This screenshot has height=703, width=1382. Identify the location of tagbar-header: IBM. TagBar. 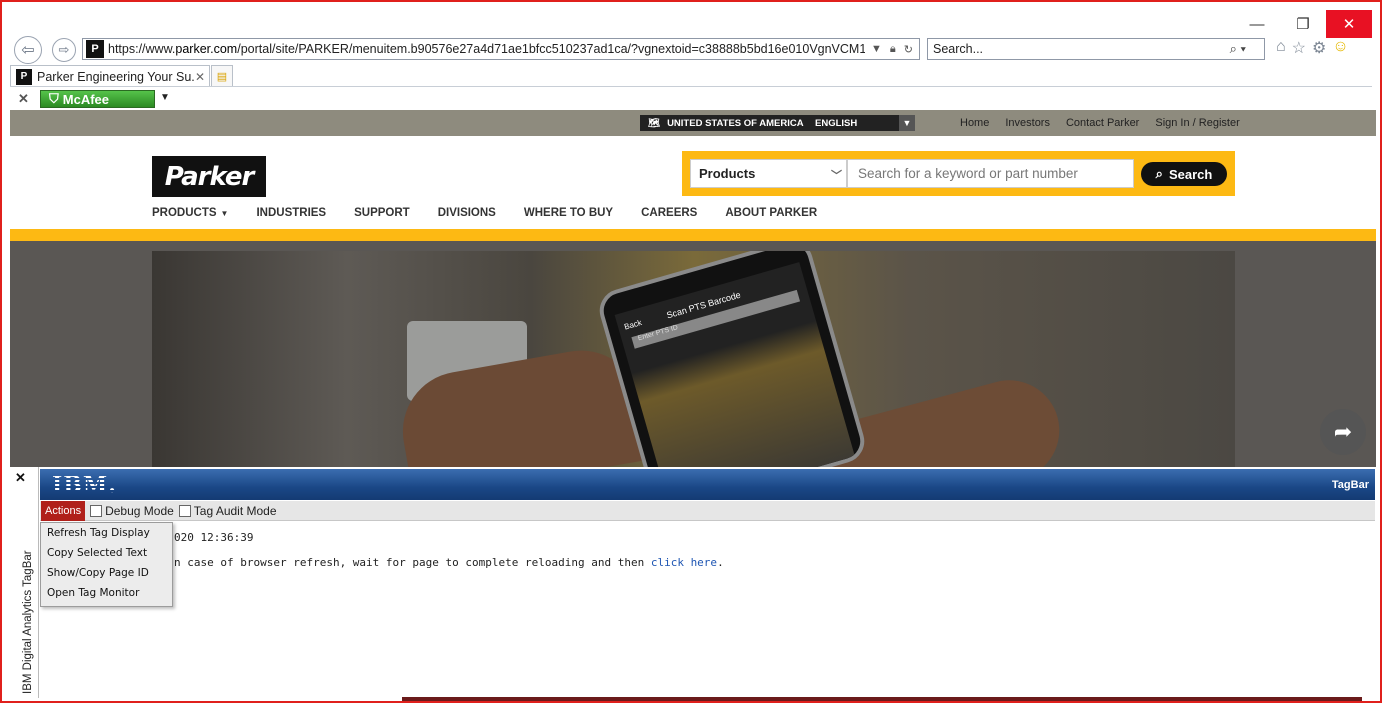
(707, 484).